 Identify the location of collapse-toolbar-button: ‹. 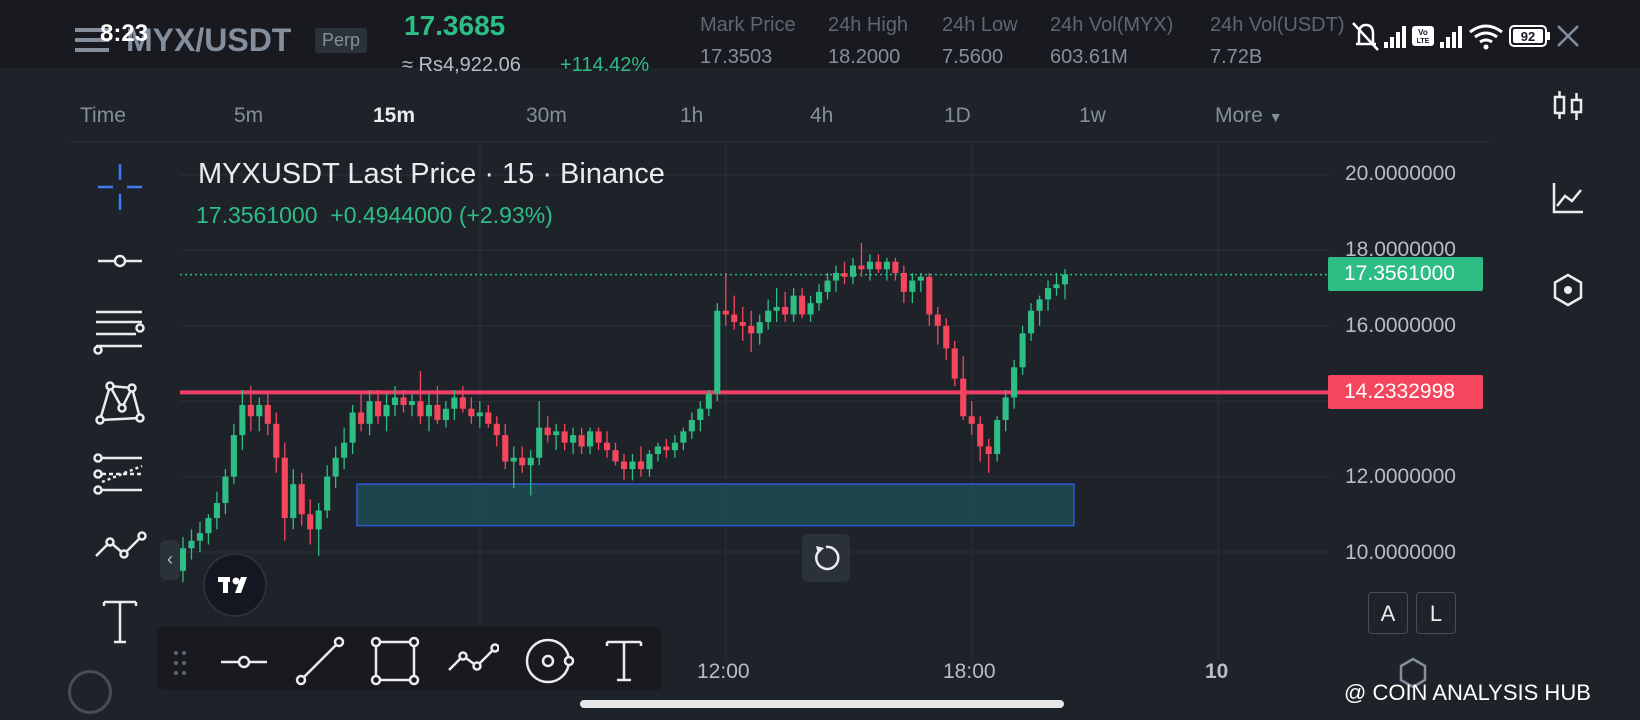
(170, 560).